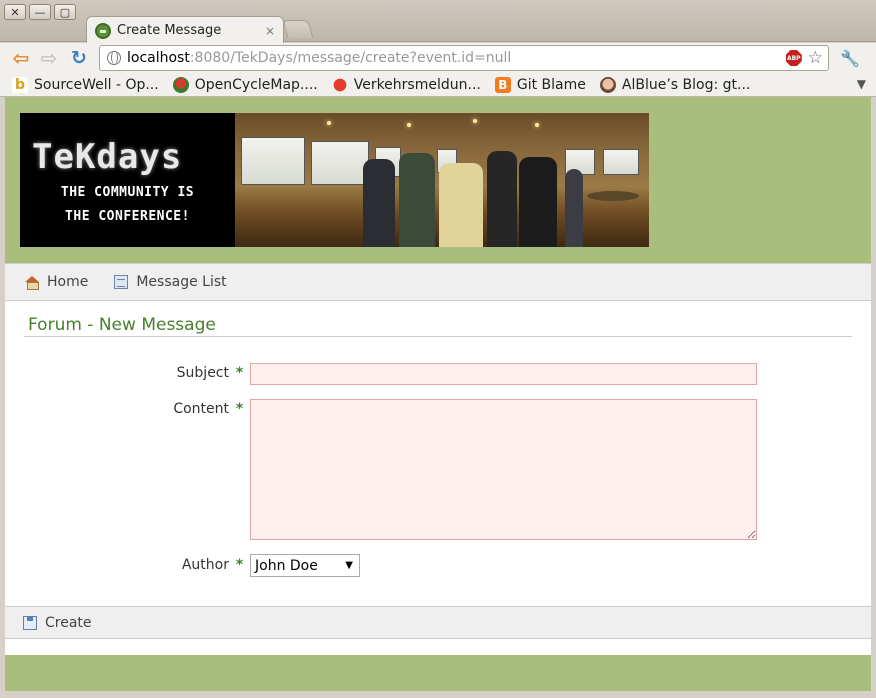 The height and width of the screenshot is (698, 876). I want to click on url-host: localhost, so click(158, 58).